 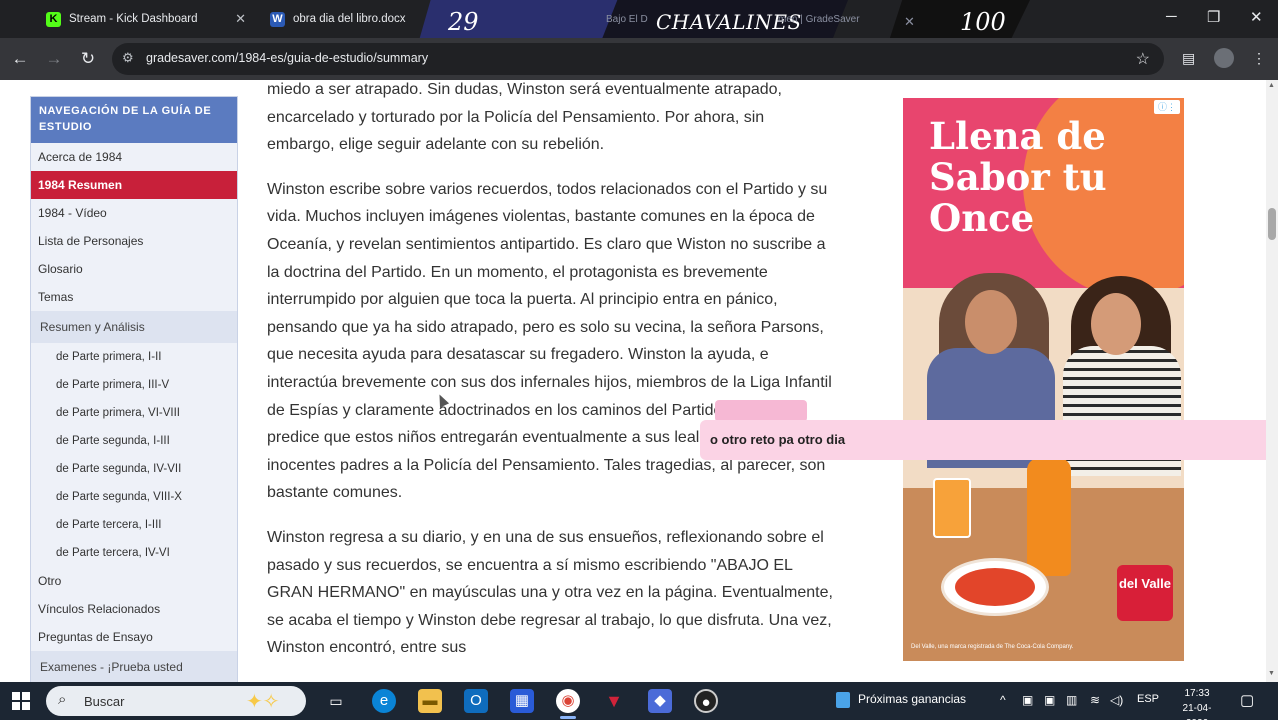 I want to click on sidebar-item-glossary: Glosario, so click(x=134, y=269).